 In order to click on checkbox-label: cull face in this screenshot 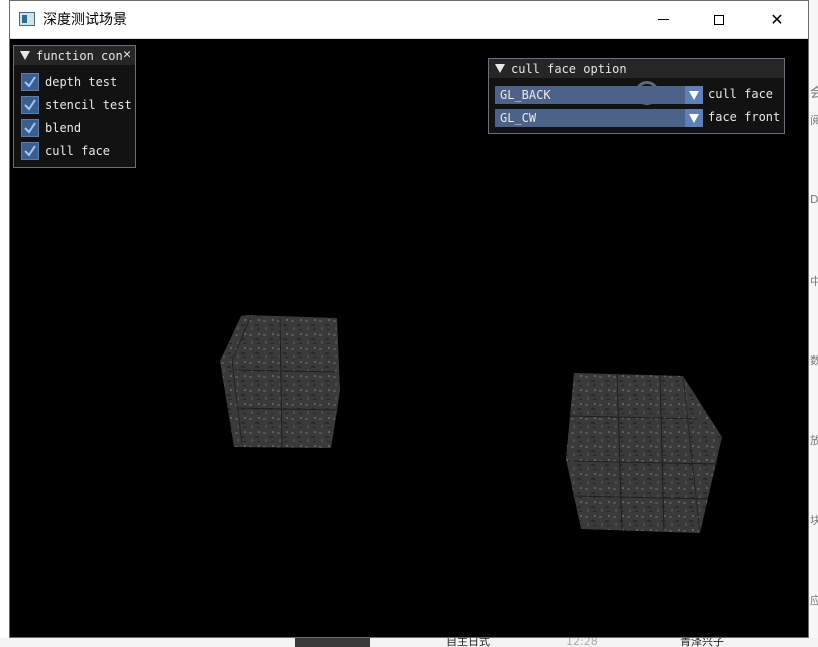, I will do `click(78, 151)`.